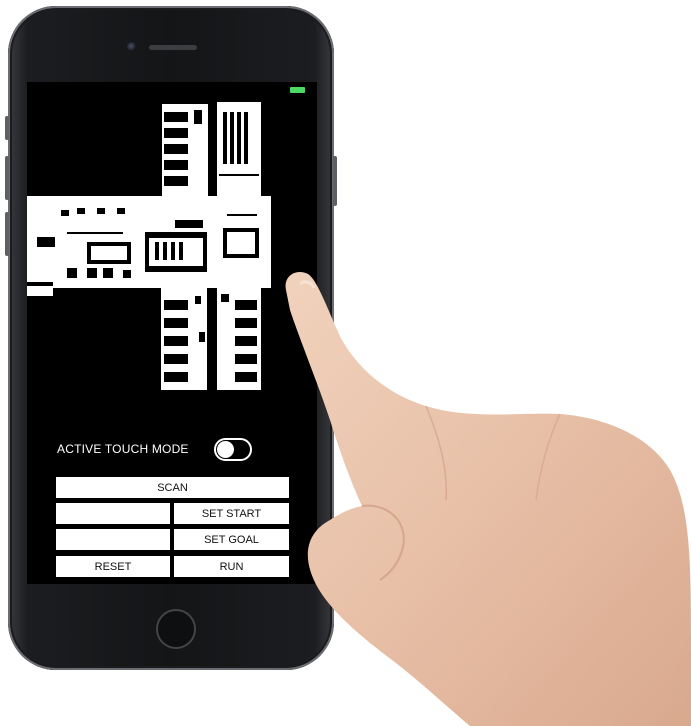 Image resolution: width=691 pixels, height=726 pixels. What do you see at coordinates (7, 128) in the screenshot?
I see `mute-switch` at bounding box center [7, 128].